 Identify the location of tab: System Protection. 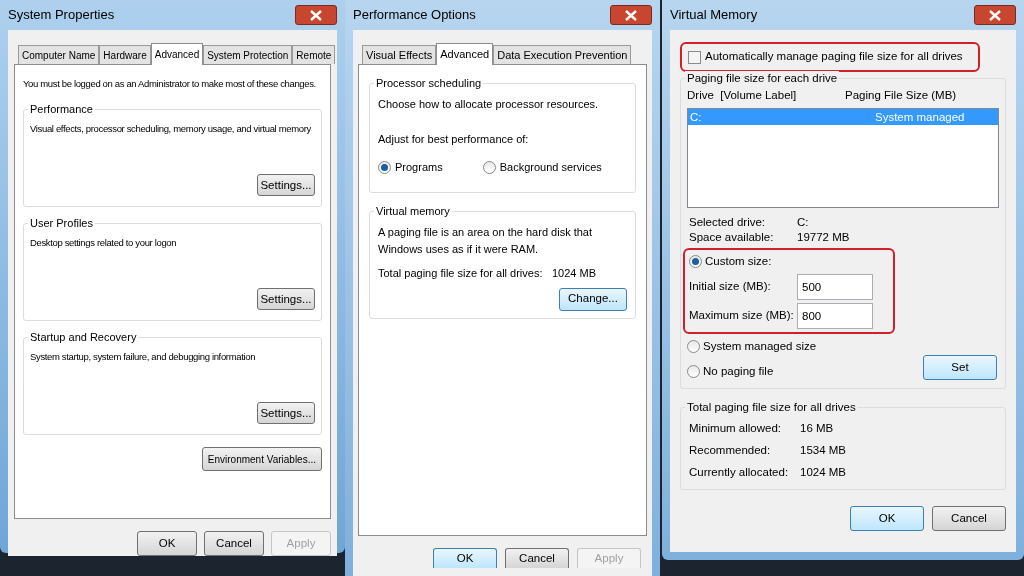
(248, 54).